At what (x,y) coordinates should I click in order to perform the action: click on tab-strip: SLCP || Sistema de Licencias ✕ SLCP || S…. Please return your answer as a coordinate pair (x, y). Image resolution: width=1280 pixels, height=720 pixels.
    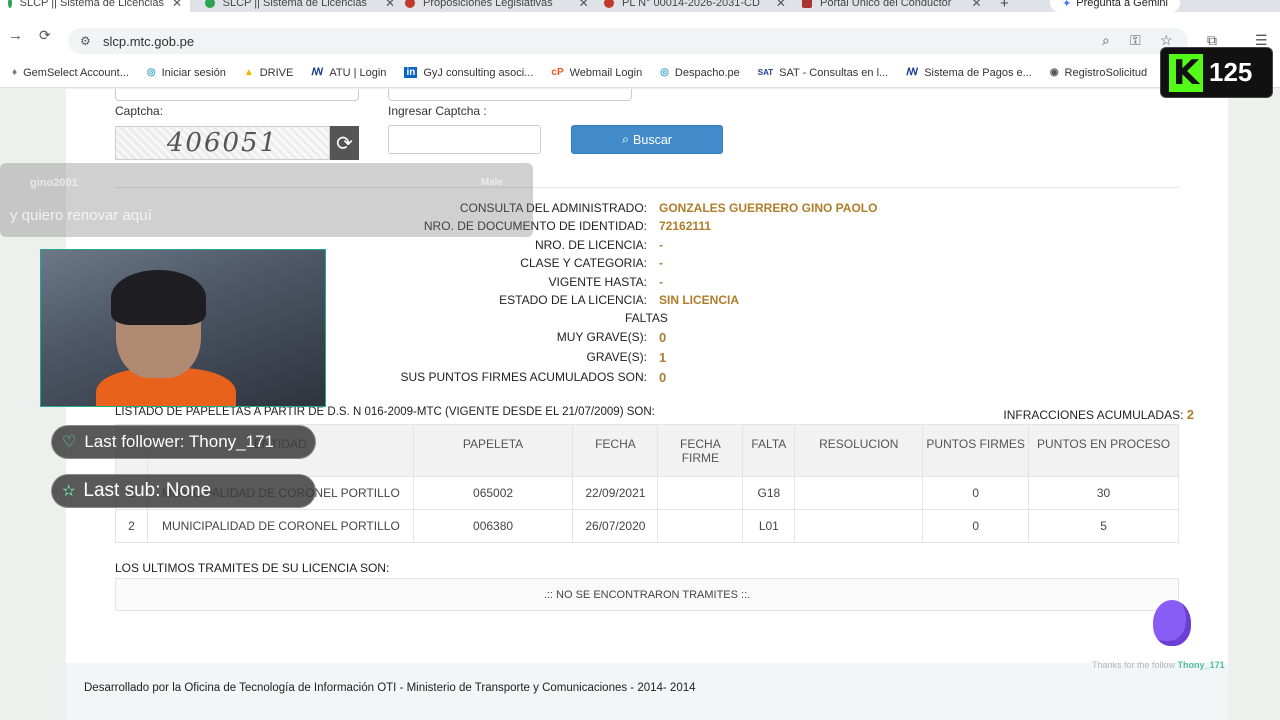
    Looking at the image, I should click on (640, 6).